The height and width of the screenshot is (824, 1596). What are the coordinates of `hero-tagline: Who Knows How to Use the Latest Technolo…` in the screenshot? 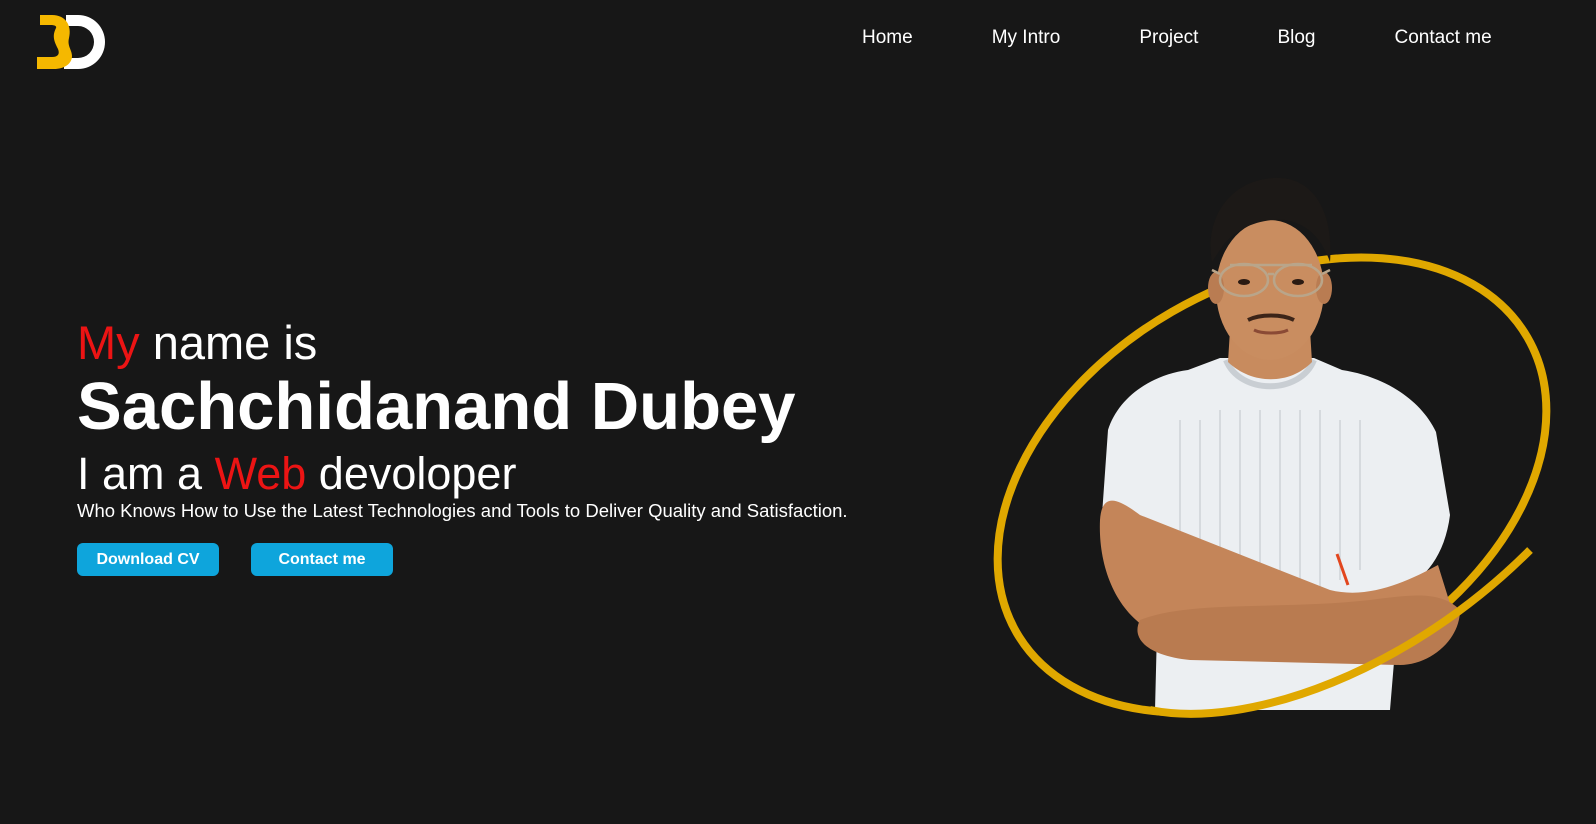 It's located at (462, 510).